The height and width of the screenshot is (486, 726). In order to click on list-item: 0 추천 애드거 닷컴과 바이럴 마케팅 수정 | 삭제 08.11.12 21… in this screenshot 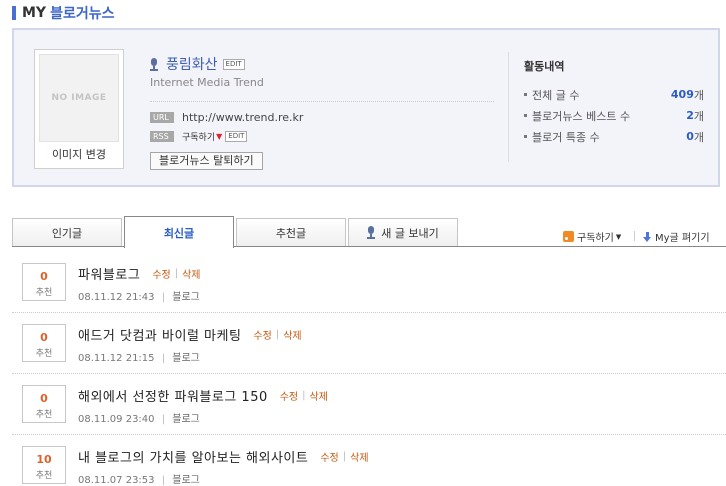, I will do `click(369, 343)`.